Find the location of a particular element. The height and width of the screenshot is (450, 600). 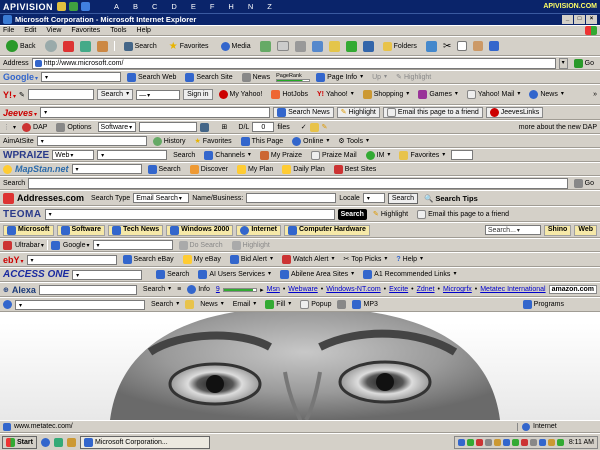

history-button: History is located at coordinates (169, 141).